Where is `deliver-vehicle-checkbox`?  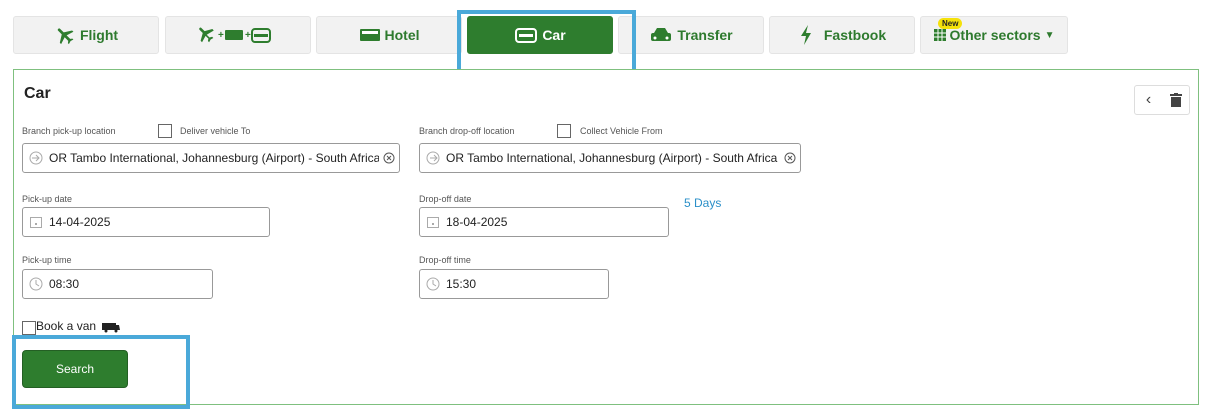
deliver-vehicle-checkbox is located at coordinates (165, 131).